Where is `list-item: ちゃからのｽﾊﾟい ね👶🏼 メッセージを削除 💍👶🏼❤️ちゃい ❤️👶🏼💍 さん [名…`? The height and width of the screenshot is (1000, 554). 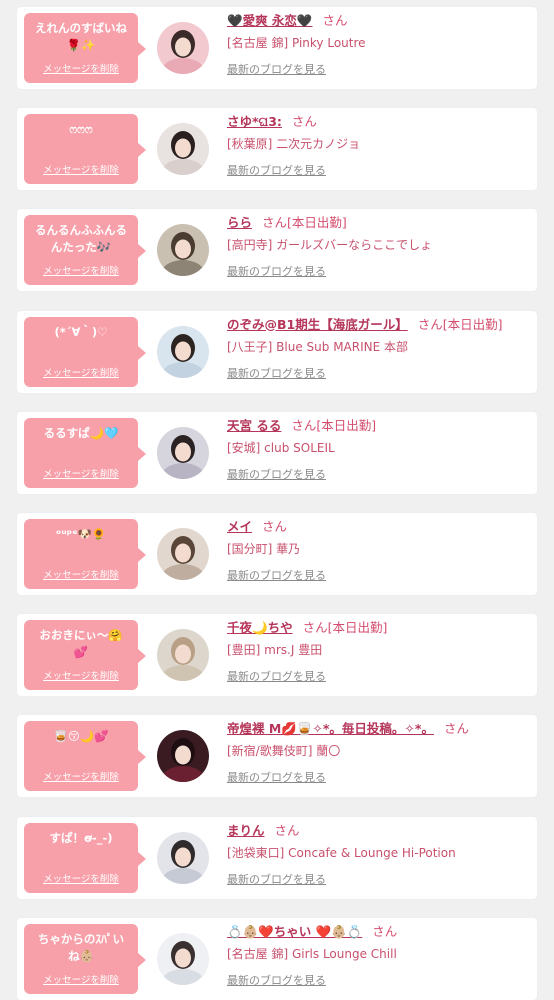 list-item: ちゃからのｽﾊﾟい ね👶🏼 メッセージを削除 💍👶🏼❤️ちゃい ❤️👶🏼💍 さん [名… is located at coordinates (277, 958).